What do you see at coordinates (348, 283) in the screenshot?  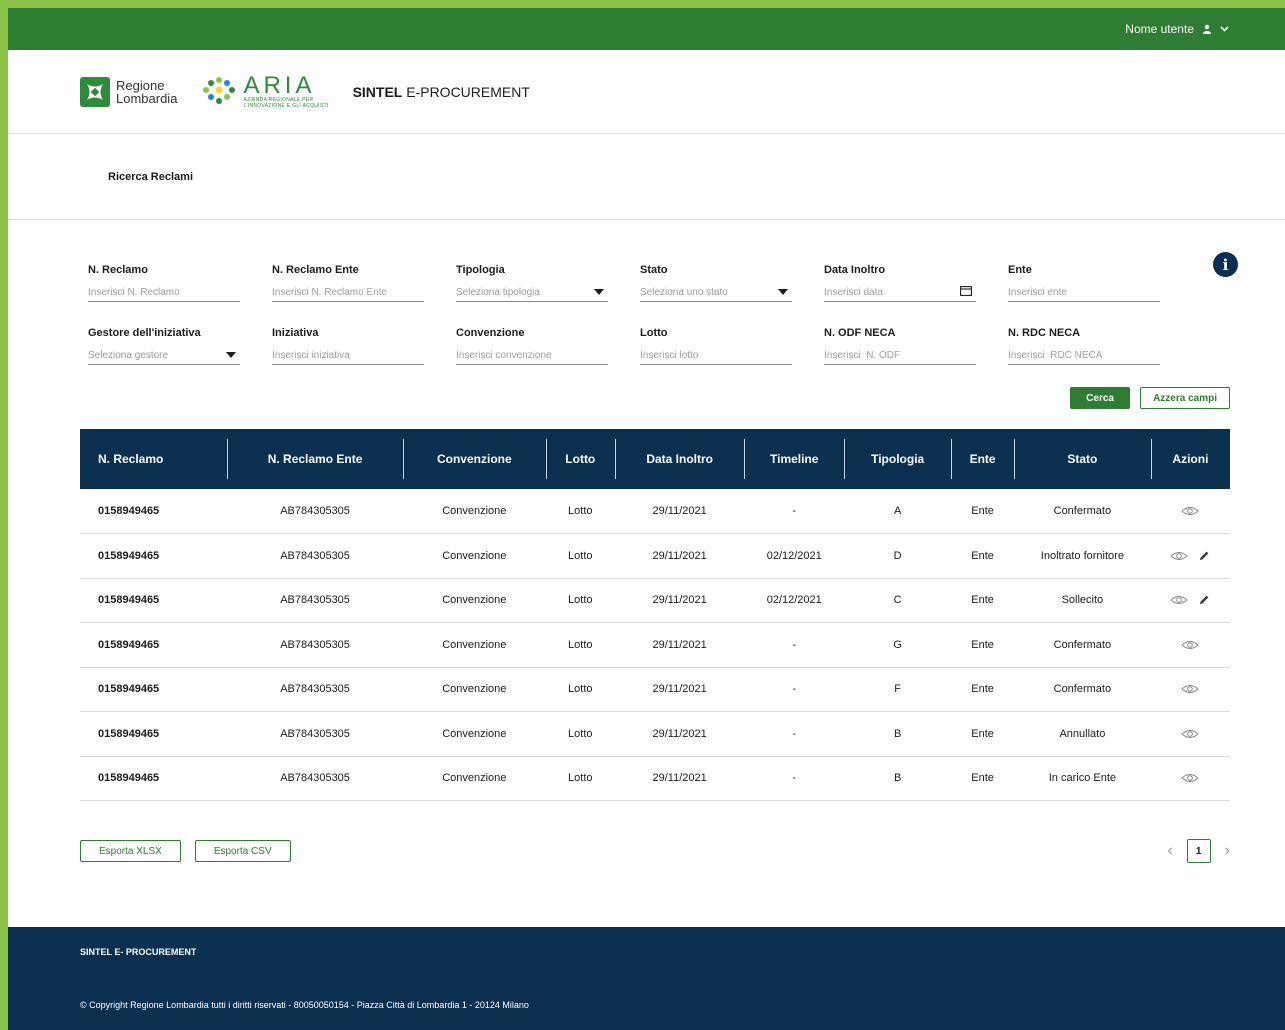 I see `filter-n-reclamo-ente: N. Reclamo Ente` at bounding box center [348, 283].